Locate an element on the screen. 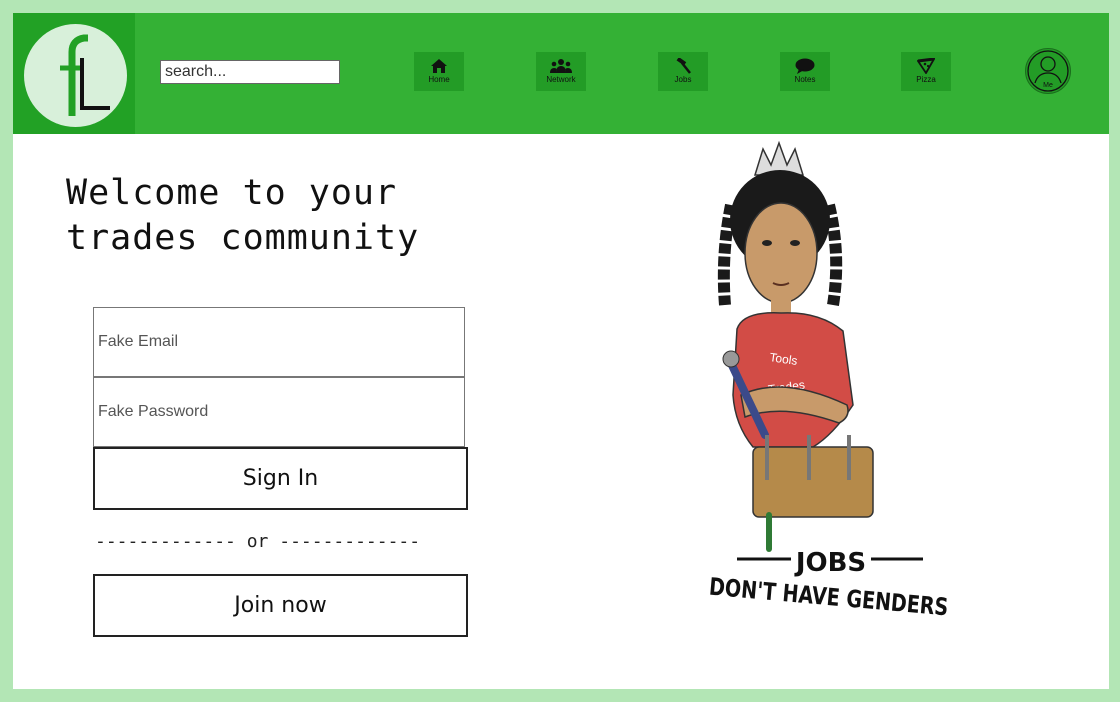 This screenshot has height=702, width=1120. hero-caption-1: JOBS is located at coordinates (830, 563).